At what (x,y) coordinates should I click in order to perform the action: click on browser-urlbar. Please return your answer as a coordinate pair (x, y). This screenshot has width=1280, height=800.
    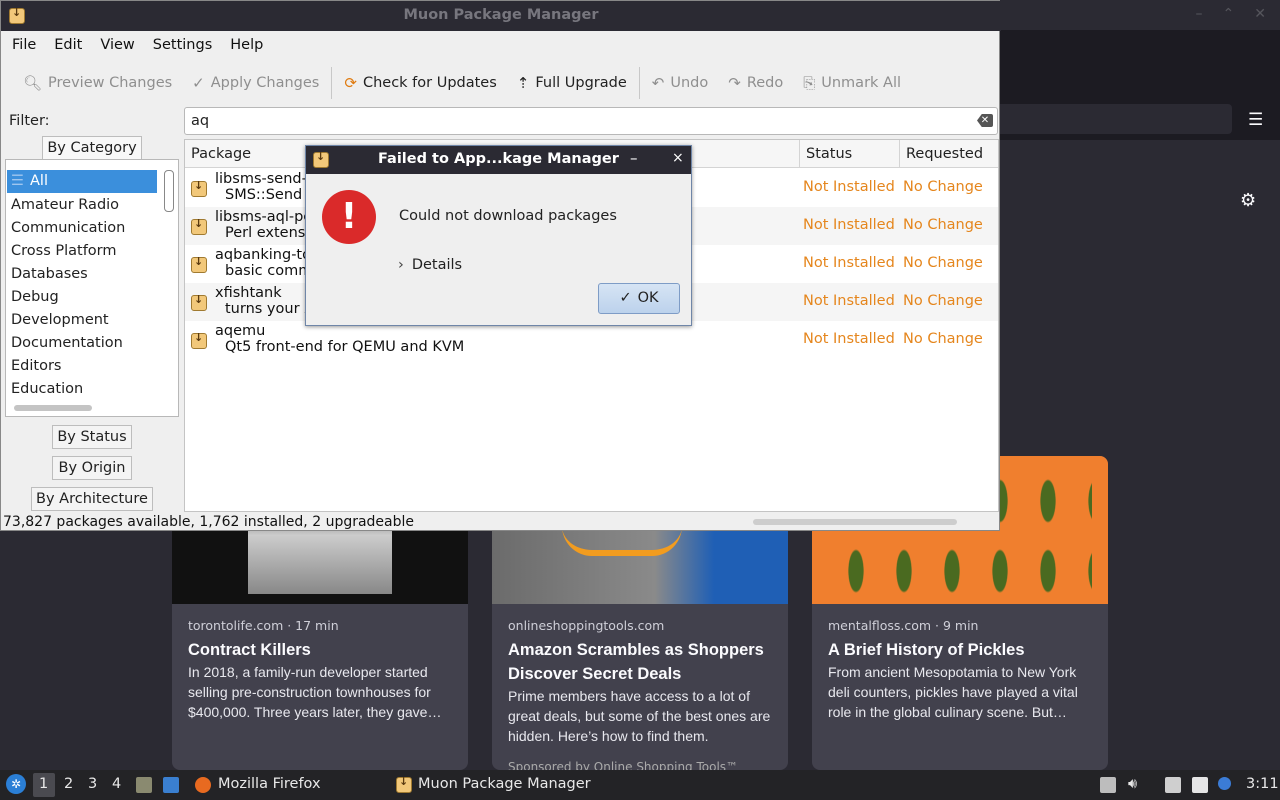
    Looking at the image, I should click on (1116, 119).